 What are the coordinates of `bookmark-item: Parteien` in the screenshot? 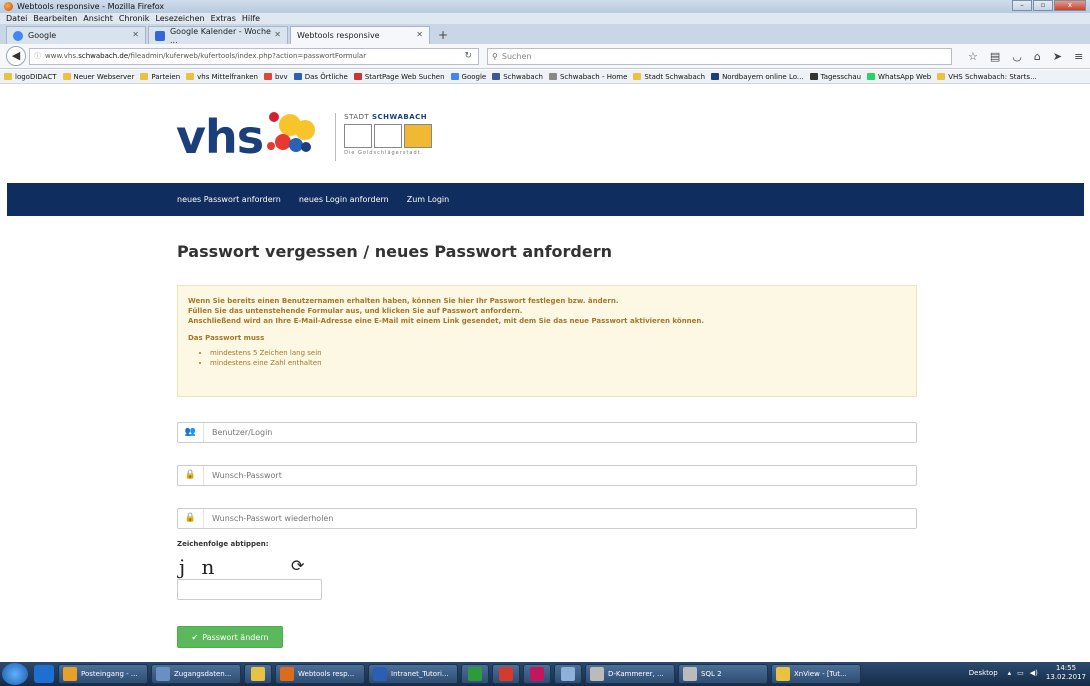 It's located at (160, 77).